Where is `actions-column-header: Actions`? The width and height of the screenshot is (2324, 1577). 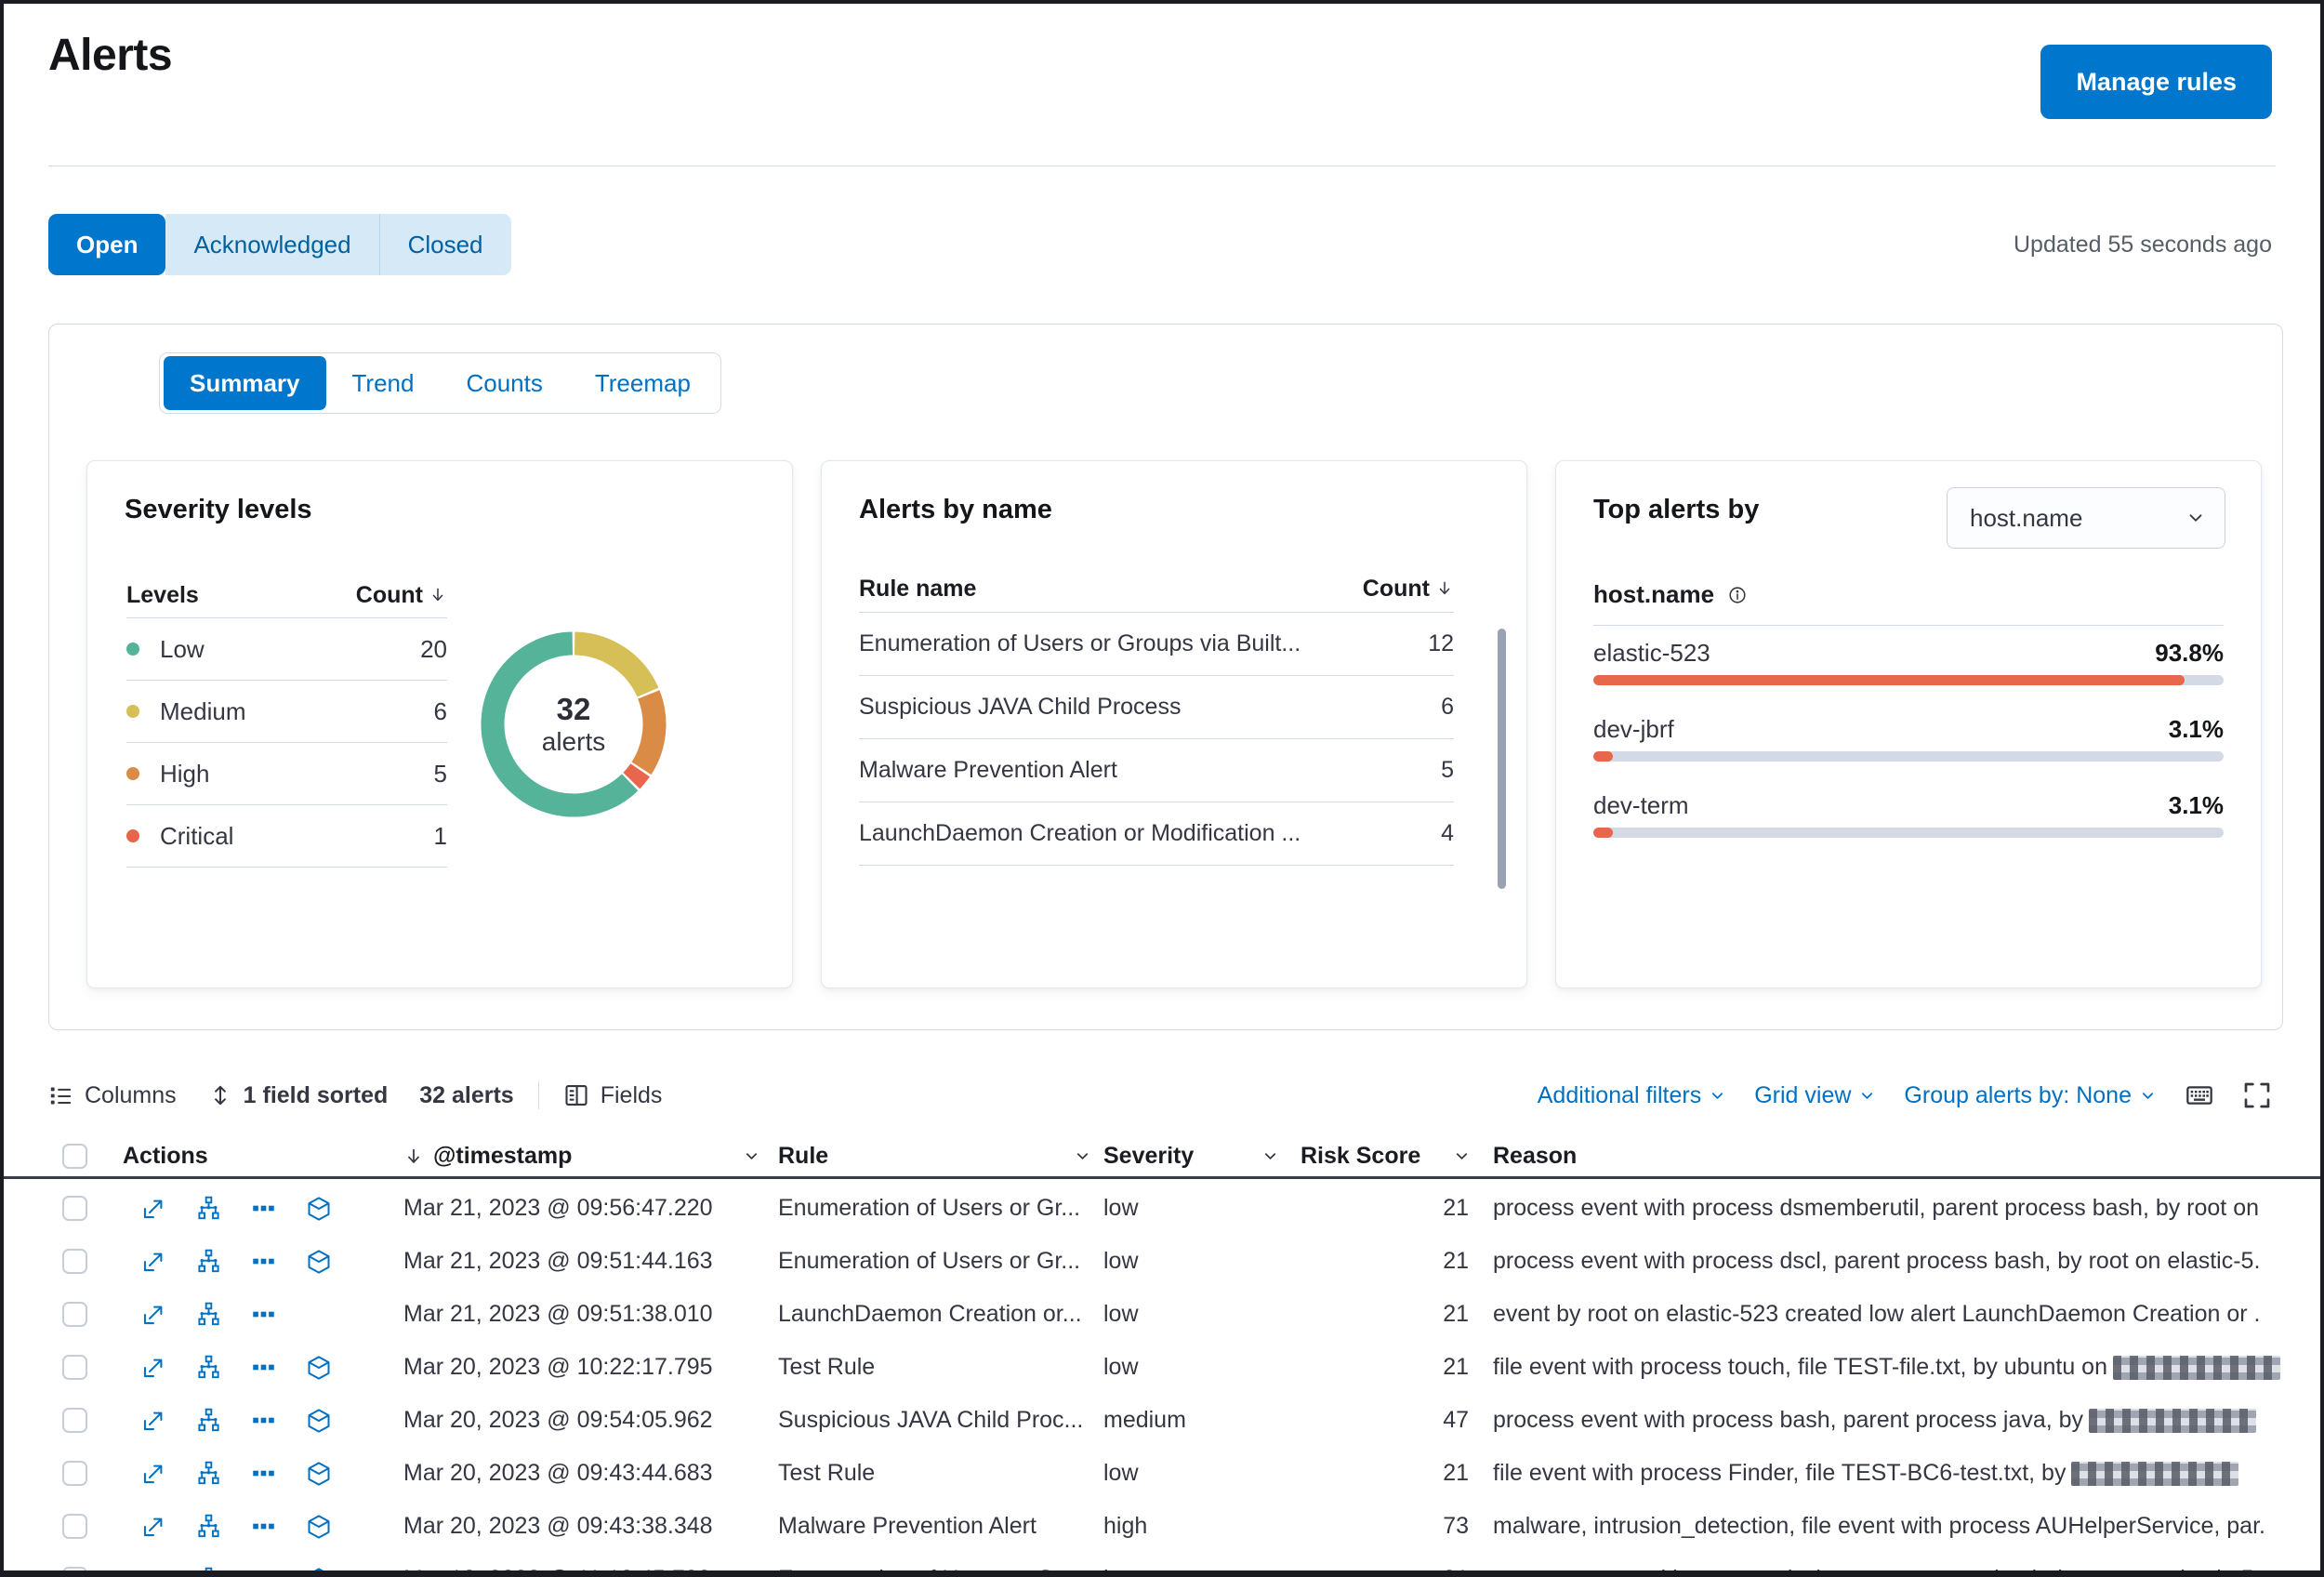 actions-column-header: Actions is located at coordinates (165, 1156).